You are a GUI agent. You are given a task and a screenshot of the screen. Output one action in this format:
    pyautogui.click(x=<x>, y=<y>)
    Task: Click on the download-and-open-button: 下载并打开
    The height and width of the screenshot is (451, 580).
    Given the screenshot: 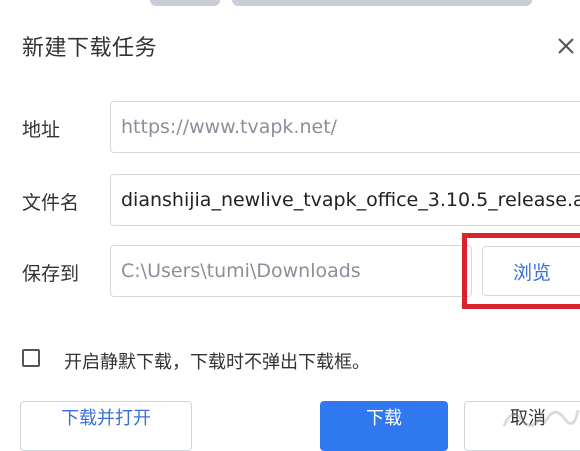 What is the action you would take?
    pyautogui.click(x=106, y=426)
    